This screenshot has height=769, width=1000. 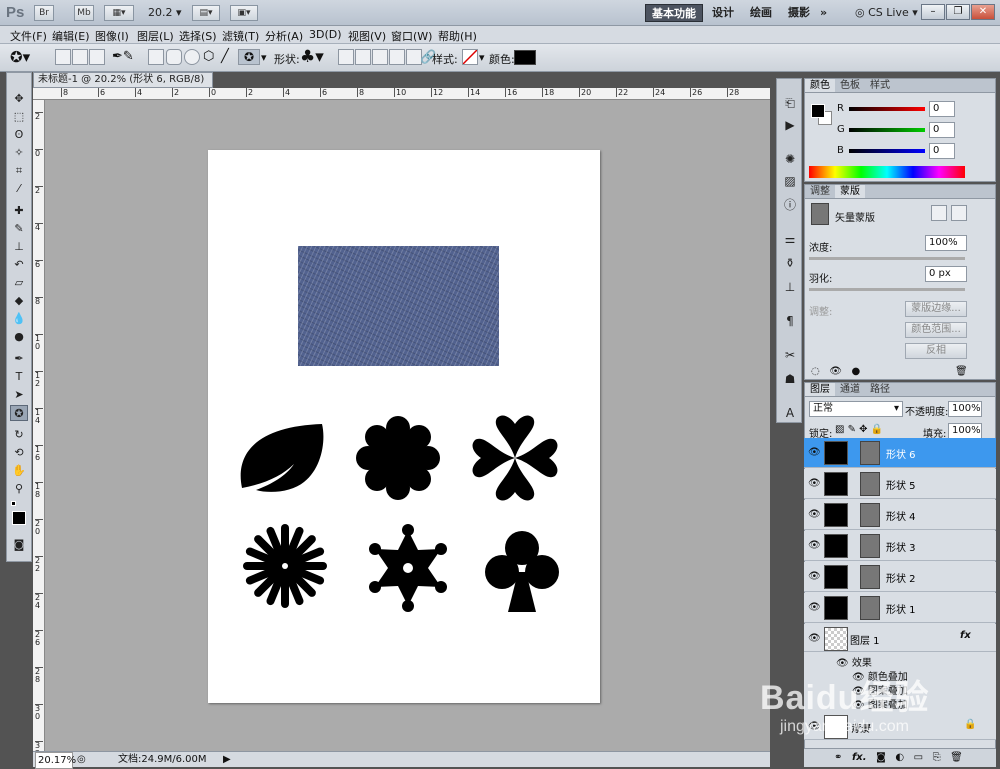 What do you see at coordinates (850, 191) in the screenshot?
I see `tab-masks: 蒙版` at bounding box center [850, 191].